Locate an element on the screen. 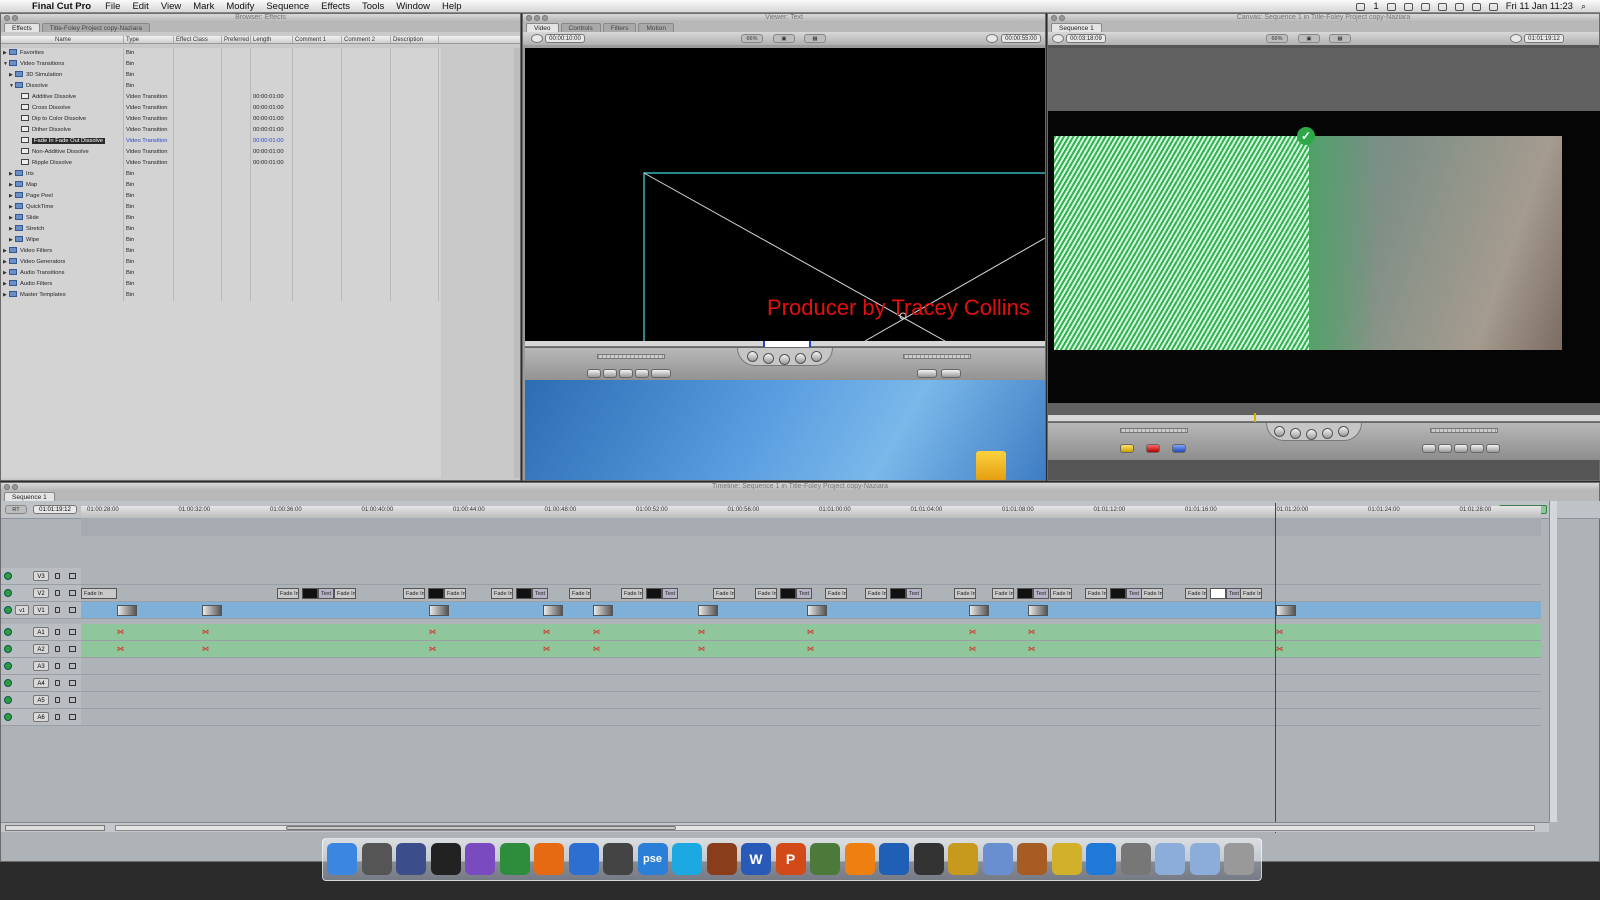 Image resolution: width=1600 pixels, height=900 pixels. bin-row: ▶ QuickTime Bin is located at coordinates (221, 207).